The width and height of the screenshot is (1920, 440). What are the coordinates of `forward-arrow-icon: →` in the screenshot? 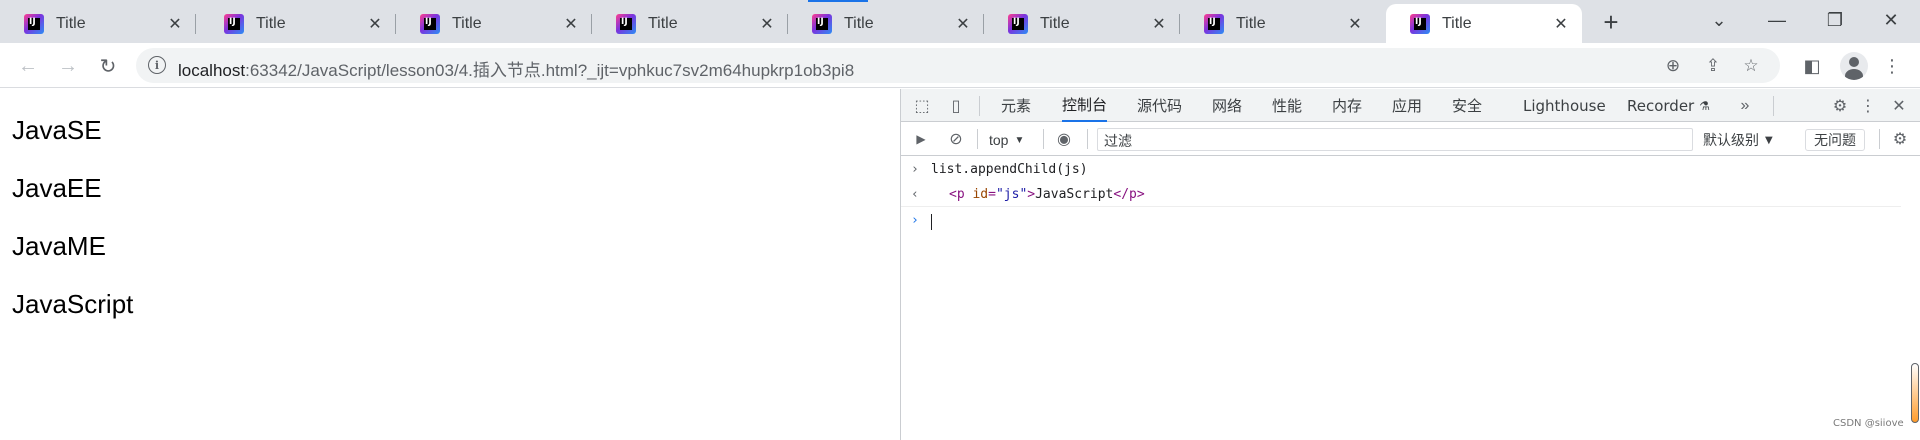 It's located at (68, 66).